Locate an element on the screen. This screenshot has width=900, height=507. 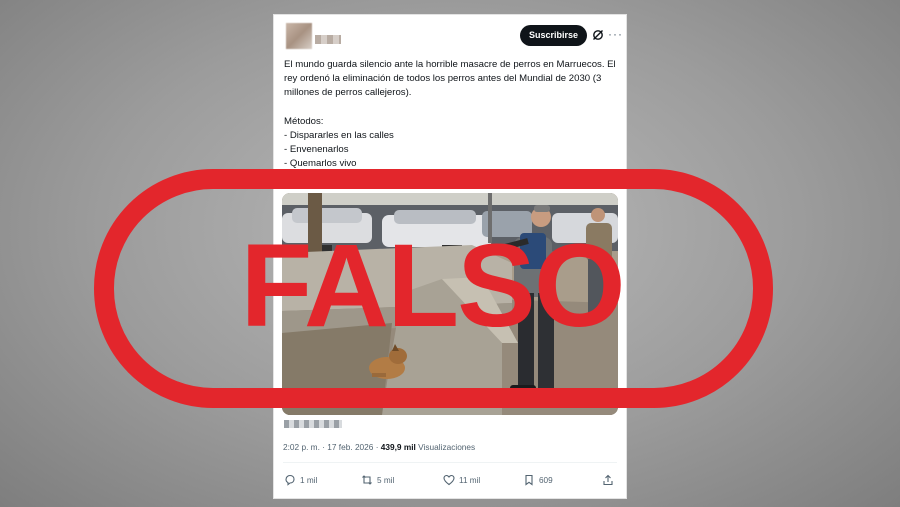
like-icon is located at coordinates (449, 480).